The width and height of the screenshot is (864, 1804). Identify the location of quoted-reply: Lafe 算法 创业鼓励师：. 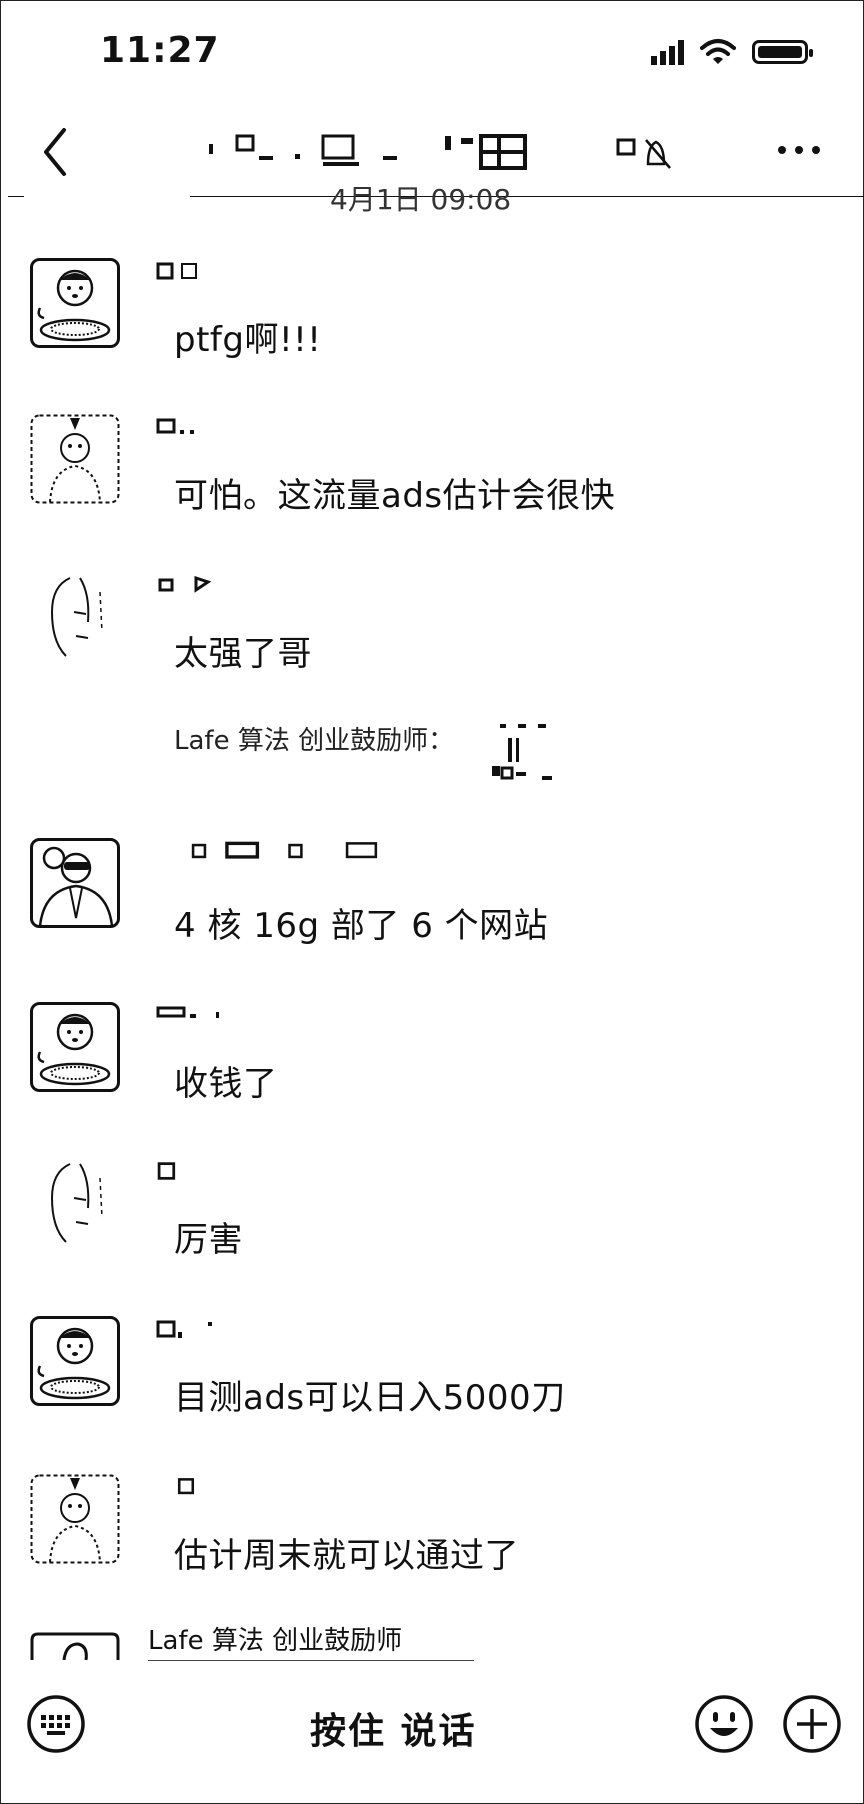
(314, 738).